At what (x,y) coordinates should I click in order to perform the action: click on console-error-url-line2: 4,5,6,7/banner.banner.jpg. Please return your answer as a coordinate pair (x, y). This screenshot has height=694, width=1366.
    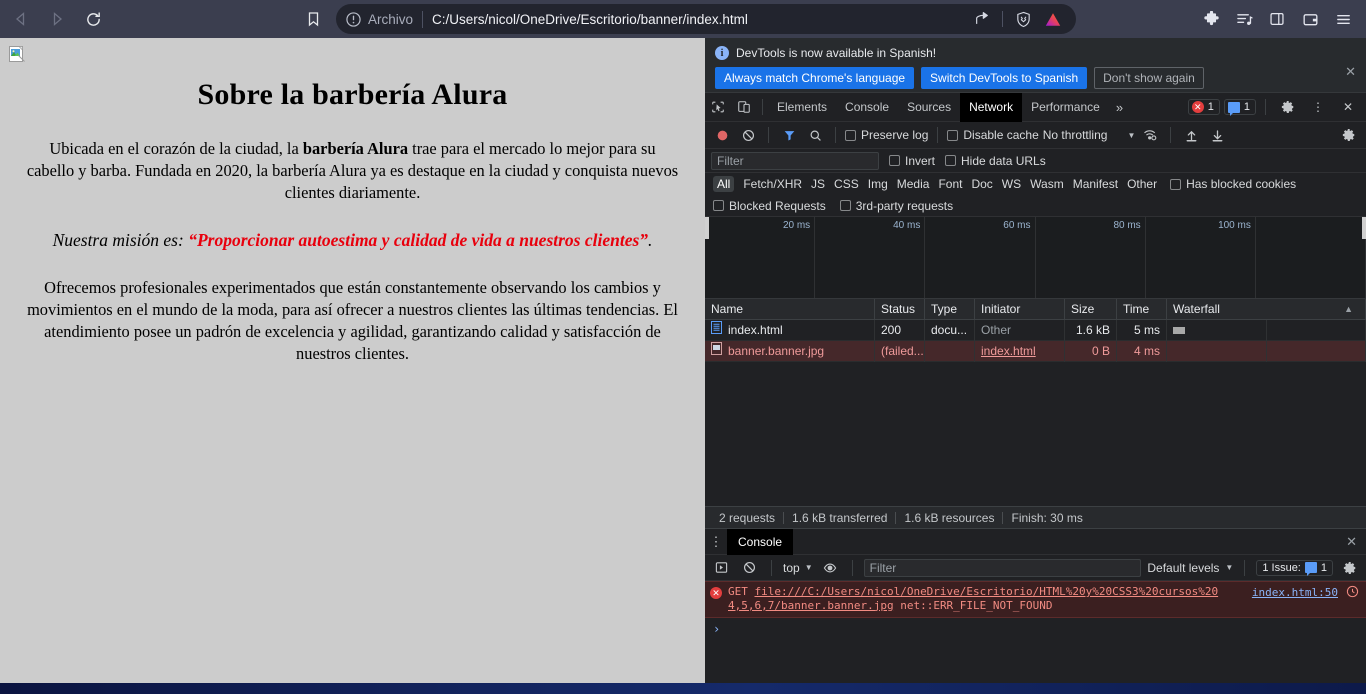
    Looking at the image, I should click on (811, 605).